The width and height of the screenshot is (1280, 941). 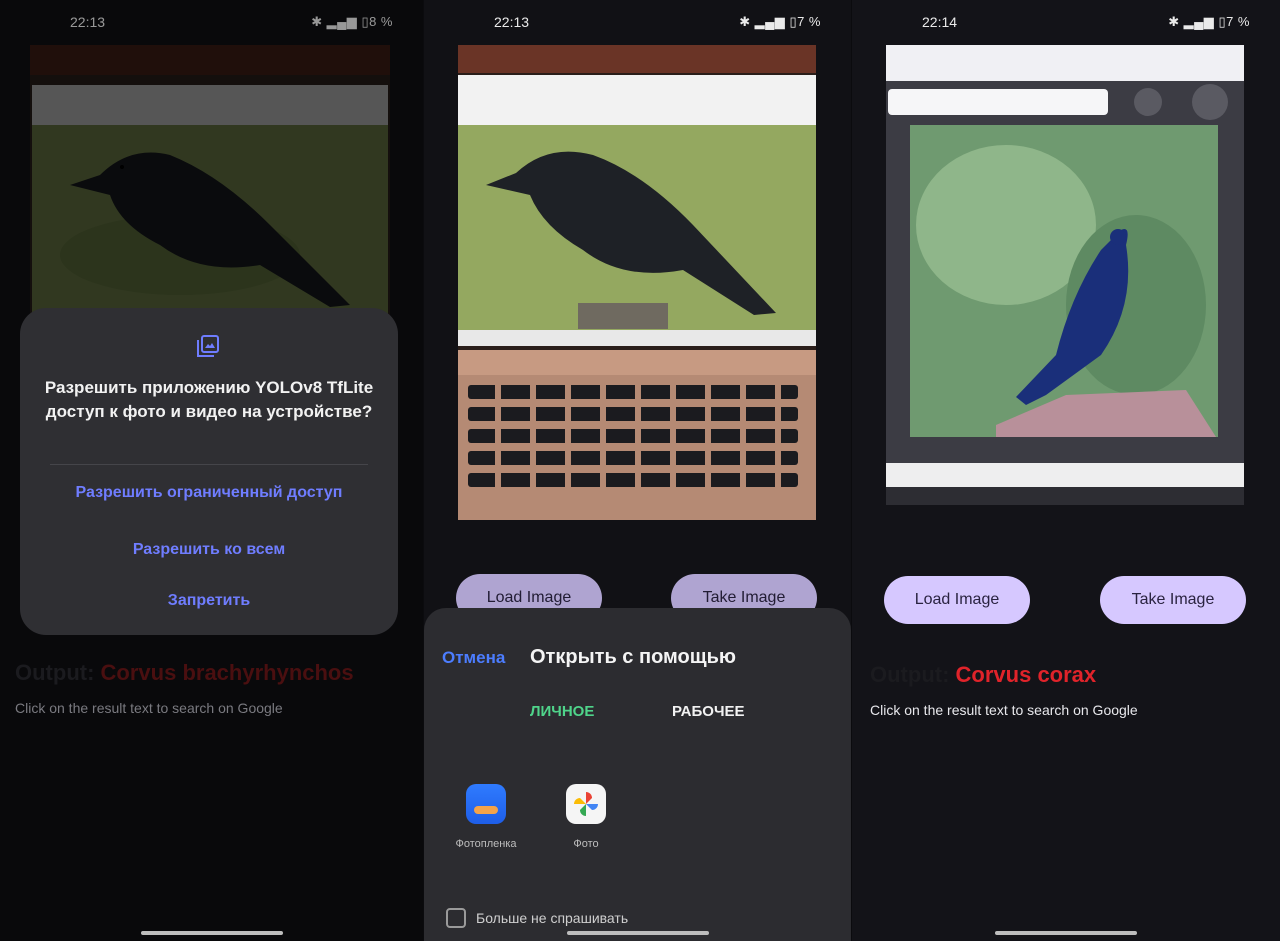 I want to click on gallery-icon, so click(x=486, y=804).